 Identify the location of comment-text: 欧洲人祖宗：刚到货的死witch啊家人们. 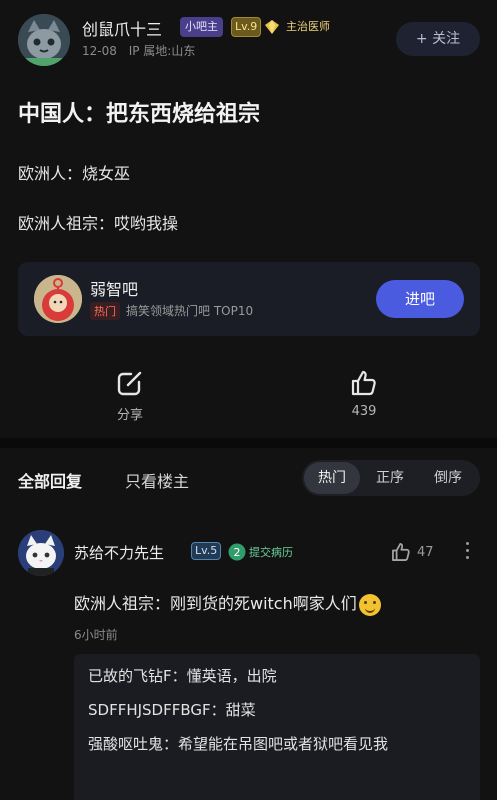
(227, 603).